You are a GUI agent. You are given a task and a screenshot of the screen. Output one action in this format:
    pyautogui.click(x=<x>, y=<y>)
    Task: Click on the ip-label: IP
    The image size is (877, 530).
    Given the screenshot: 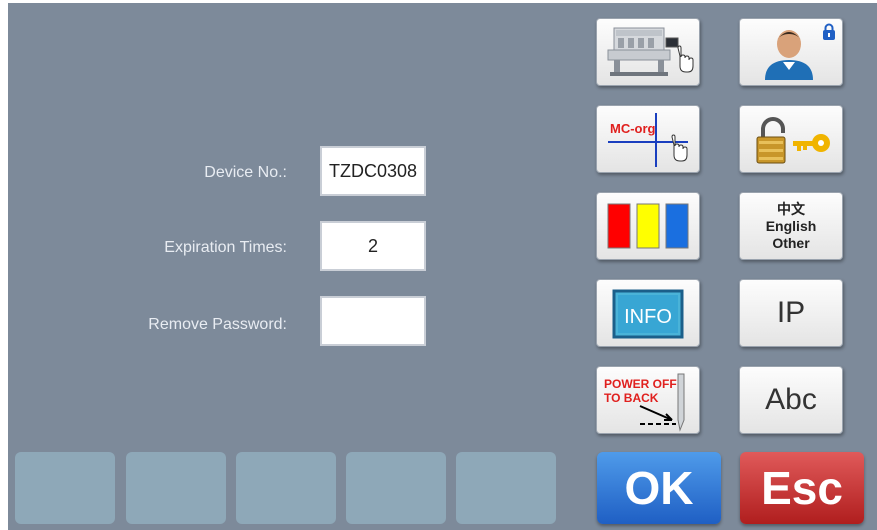 What is the action you would take?
    pyautogui.click(x=791, y=312)
    